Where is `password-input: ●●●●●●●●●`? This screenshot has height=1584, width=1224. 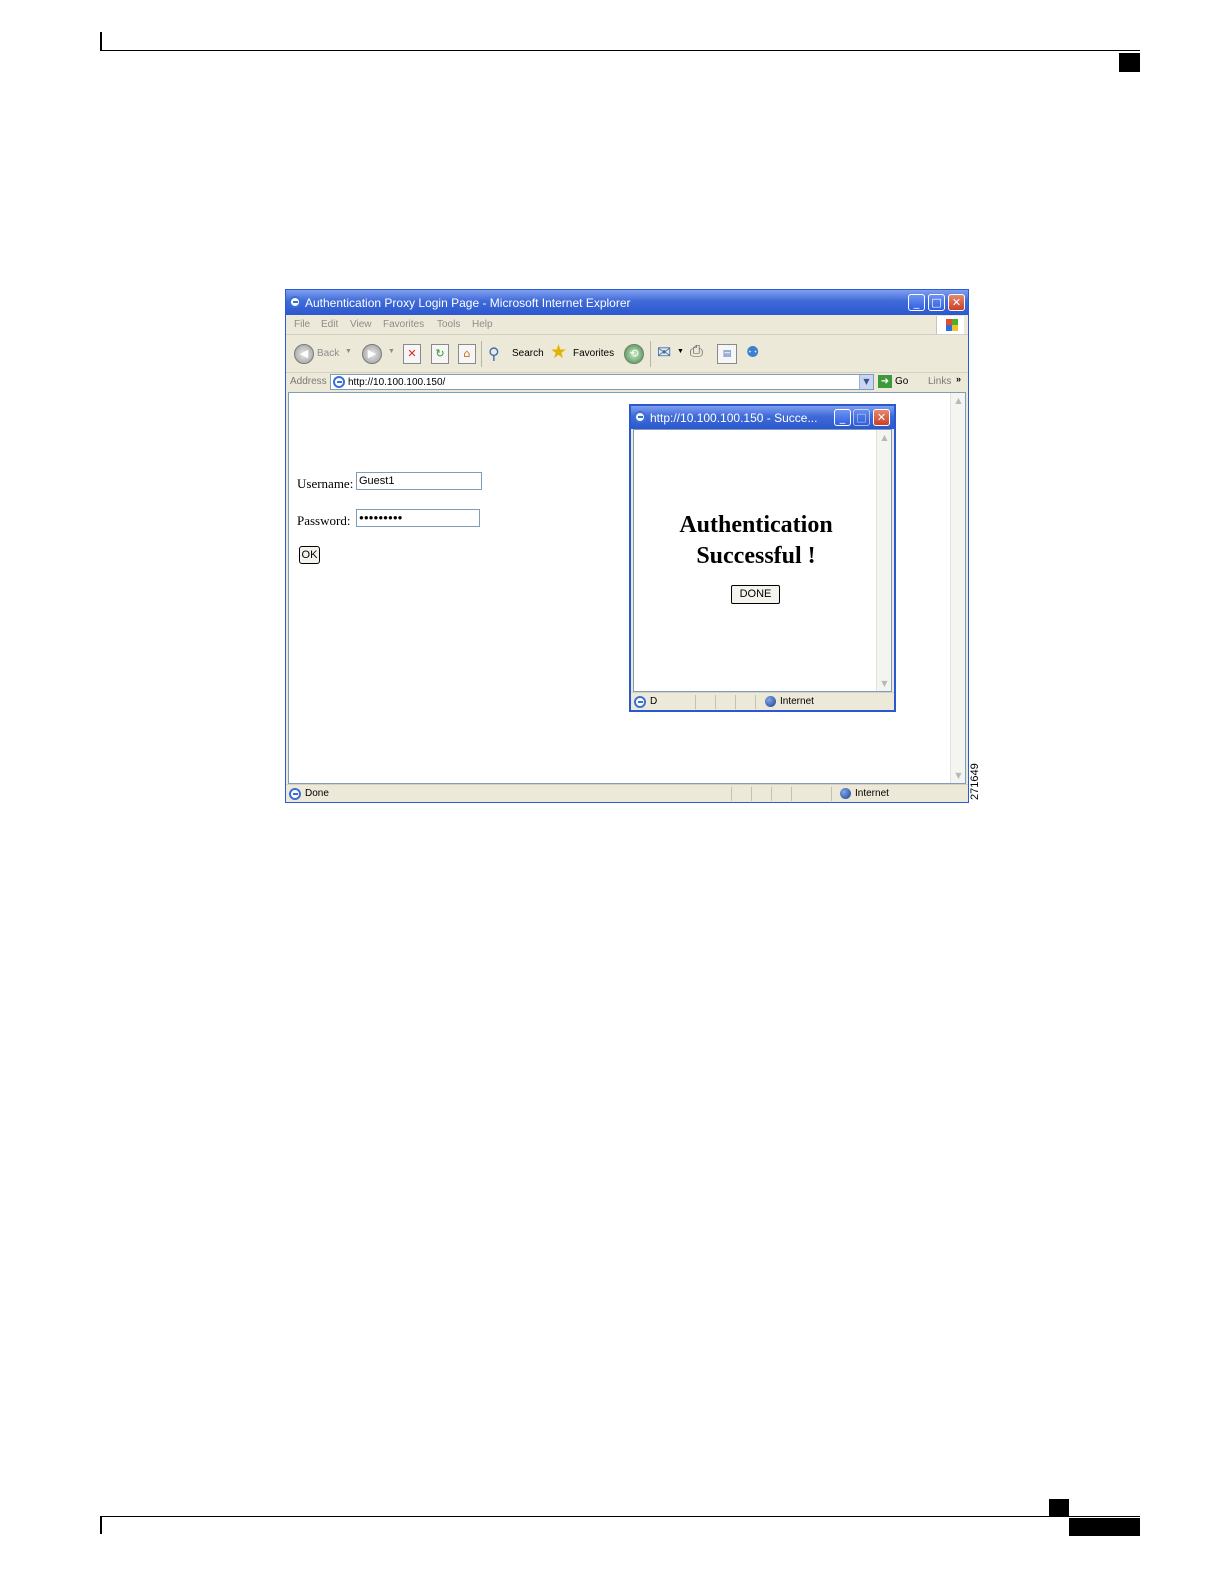 password-input: ●●●●●●●●● is located at coordinates (418, 518).